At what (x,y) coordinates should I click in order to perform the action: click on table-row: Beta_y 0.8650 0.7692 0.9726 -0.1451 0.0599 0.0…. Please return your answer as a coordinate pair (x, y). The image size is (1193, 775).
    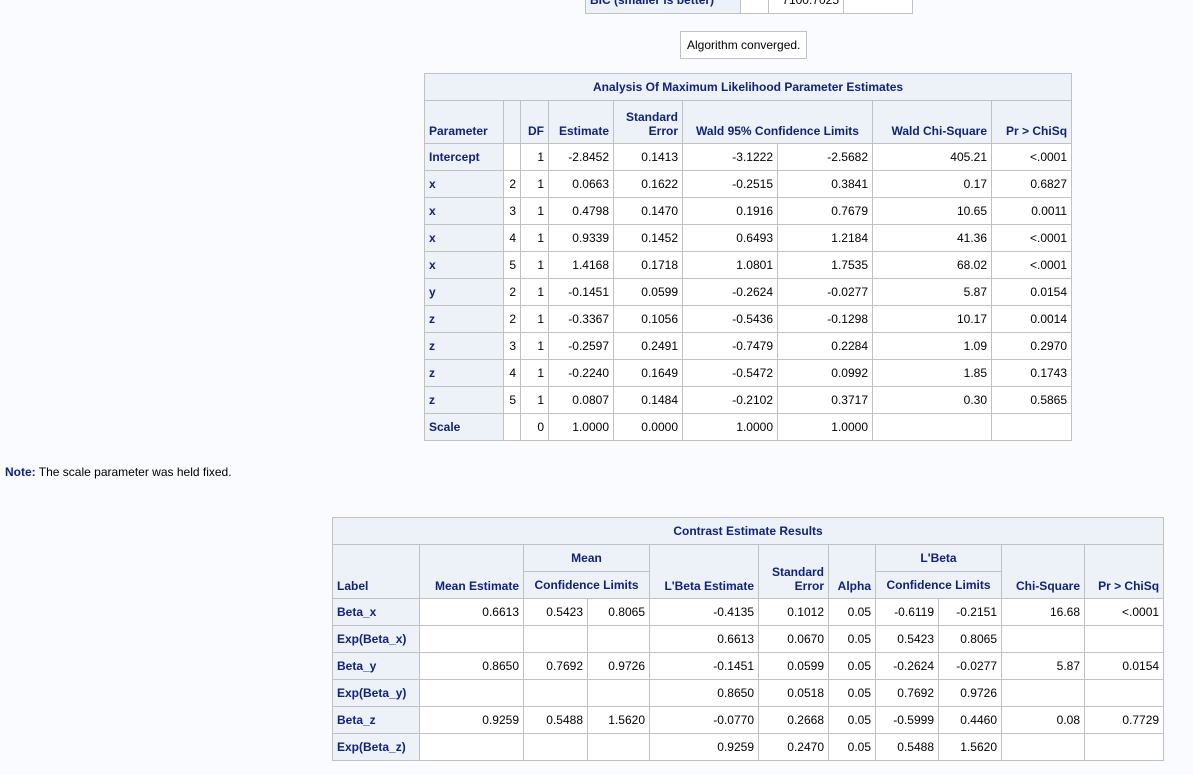
    Looking at the image, I should click on (748, 666).